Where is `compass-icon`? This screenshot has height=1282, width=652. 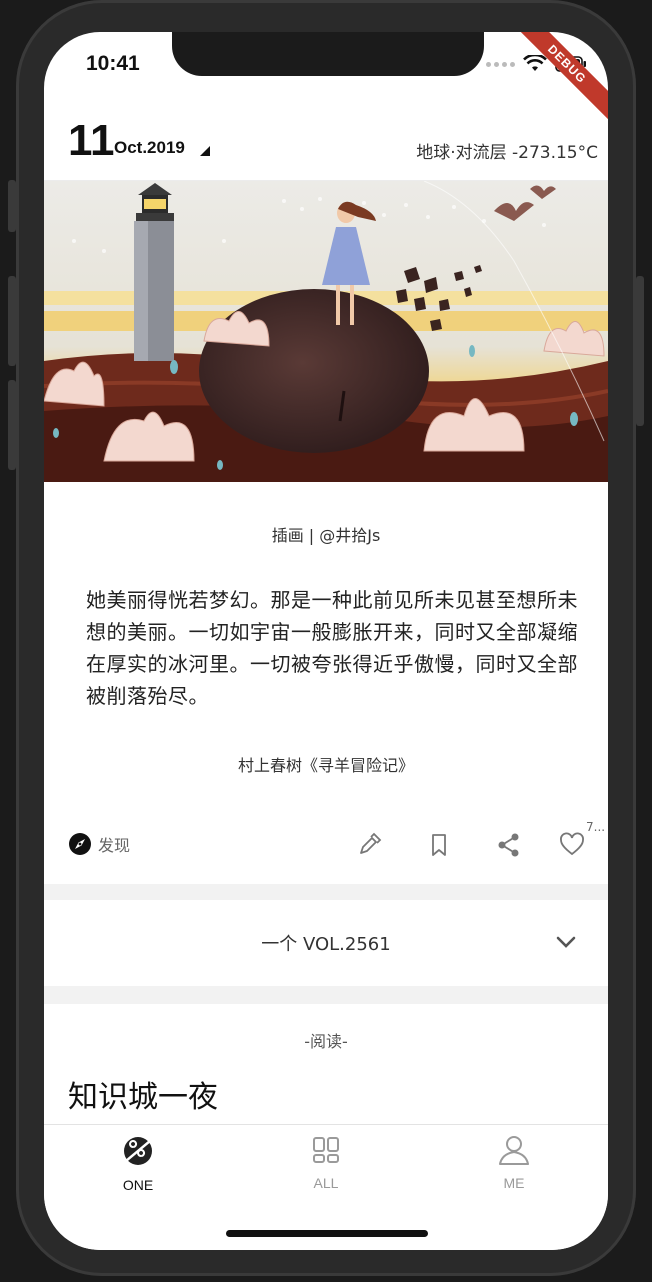
compass-icon is located at coordinates (80, 844).